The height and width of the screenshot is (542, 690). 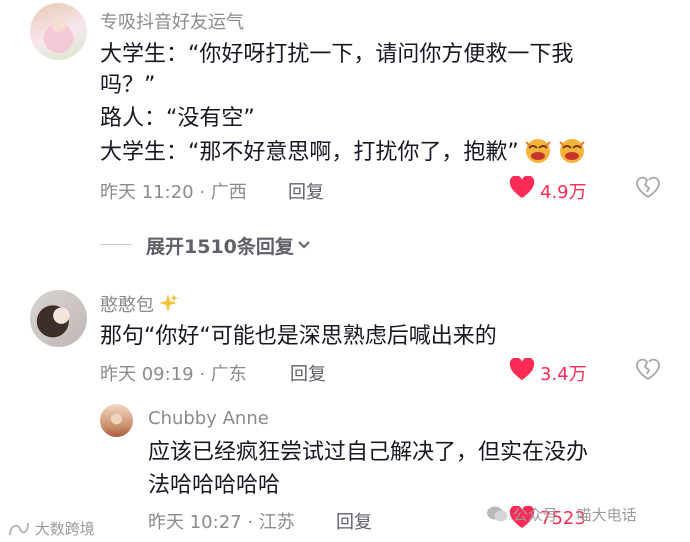 I want to click on comment-text-line: 法哈哈哈哈哈, so click(x=214, y=485).